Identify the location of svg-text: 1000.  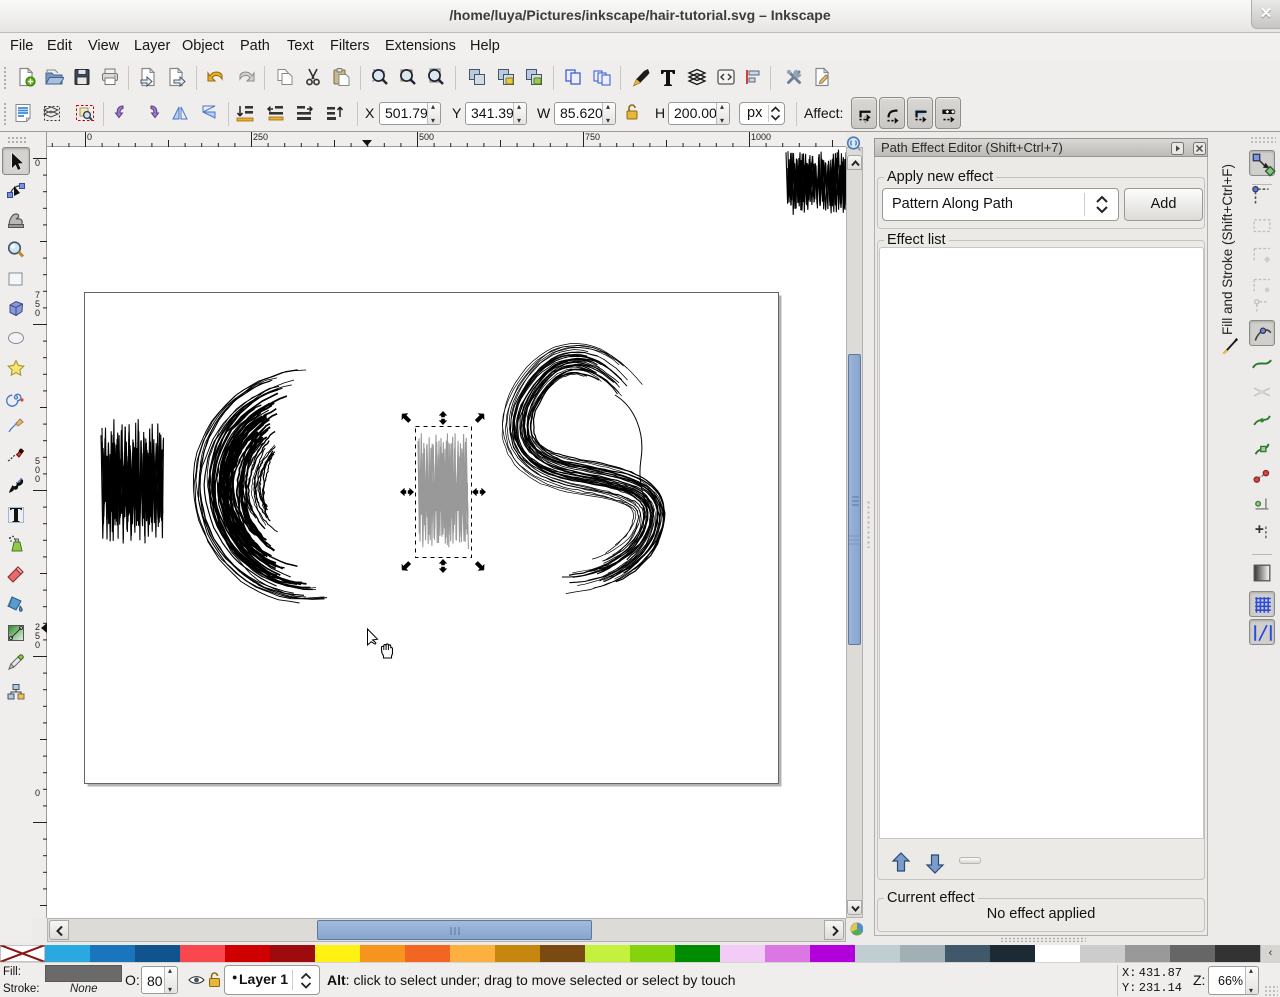
(761, 137).